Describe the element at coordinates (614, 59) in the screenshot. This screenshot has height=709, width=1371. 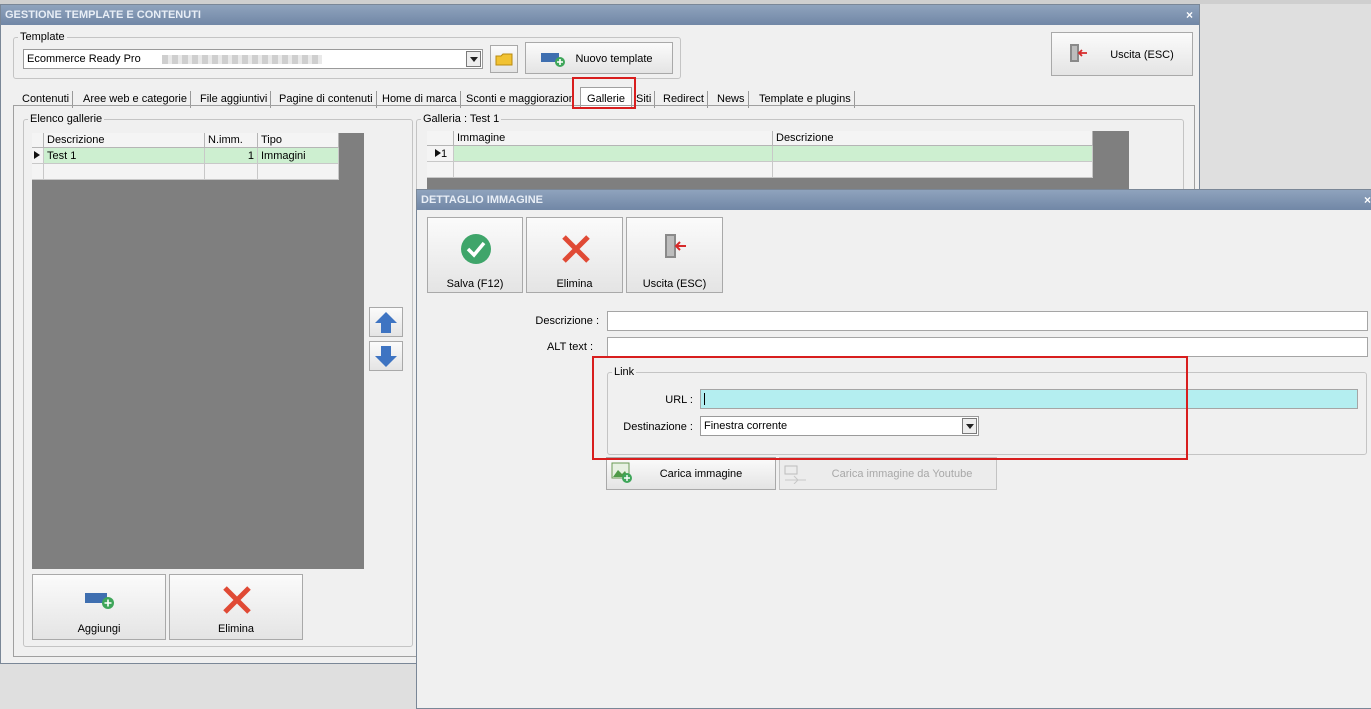
I see `new-template-label: Nuovo template` at that location.